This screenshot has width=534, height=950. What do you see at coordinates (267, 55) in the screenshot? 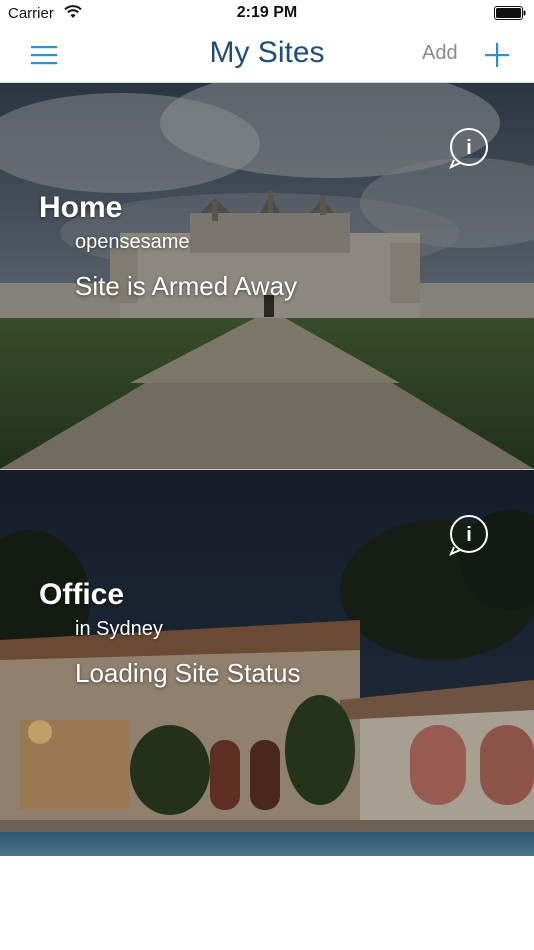
I see `navigation-bar: My Sites Add` at bounding box center [267, 55].